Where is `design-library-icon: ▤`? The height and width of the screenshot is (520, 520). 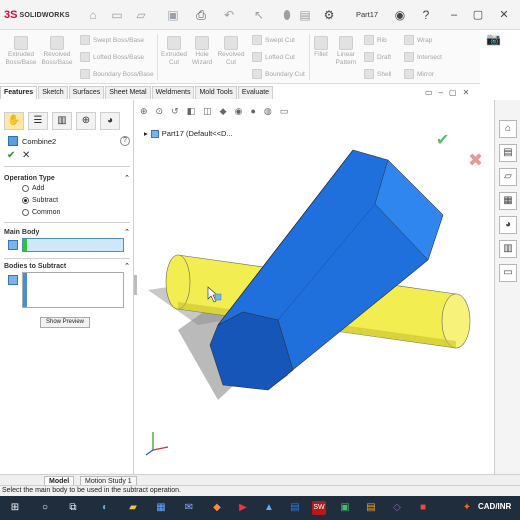 design-library-icon: ▤ is located at coordinates (508, 153).